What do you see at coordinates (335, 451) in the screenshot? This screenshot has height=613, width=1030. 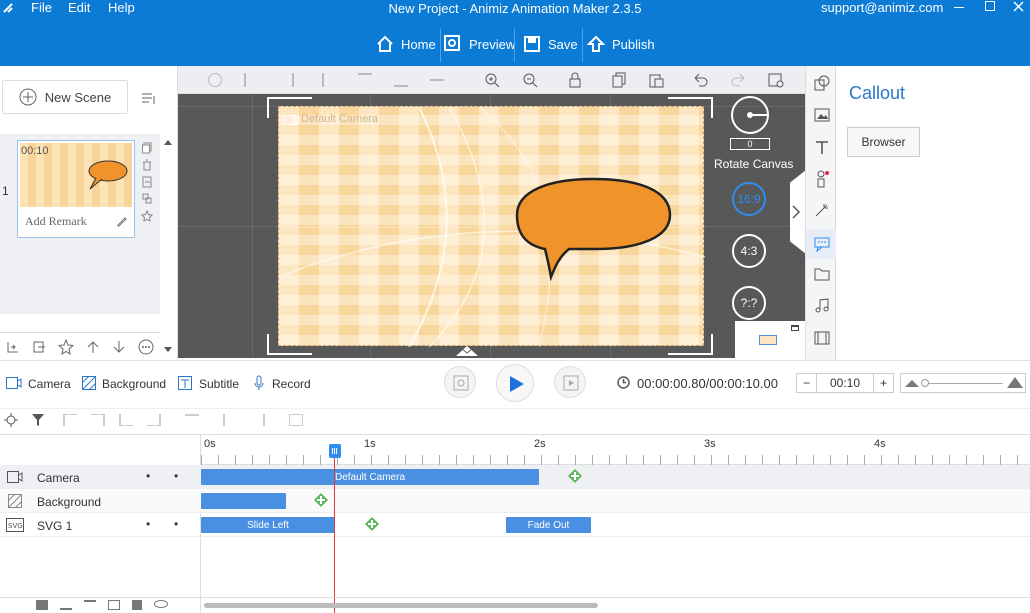 I see `playhead-handle` at bounding box center [335, 451].